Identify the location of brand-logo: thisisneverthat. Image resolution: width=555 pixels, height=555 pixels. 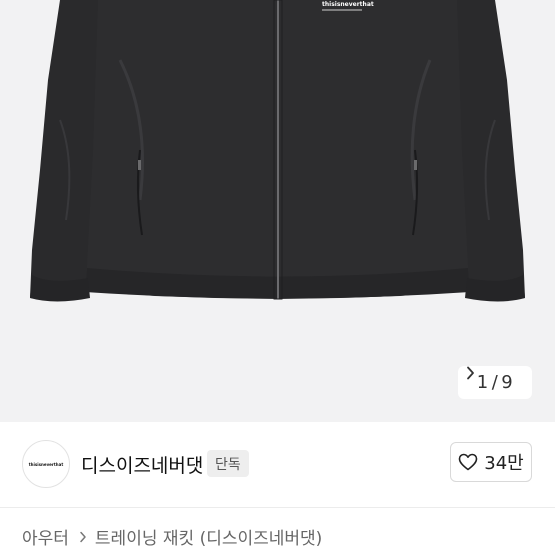
(46, 464).